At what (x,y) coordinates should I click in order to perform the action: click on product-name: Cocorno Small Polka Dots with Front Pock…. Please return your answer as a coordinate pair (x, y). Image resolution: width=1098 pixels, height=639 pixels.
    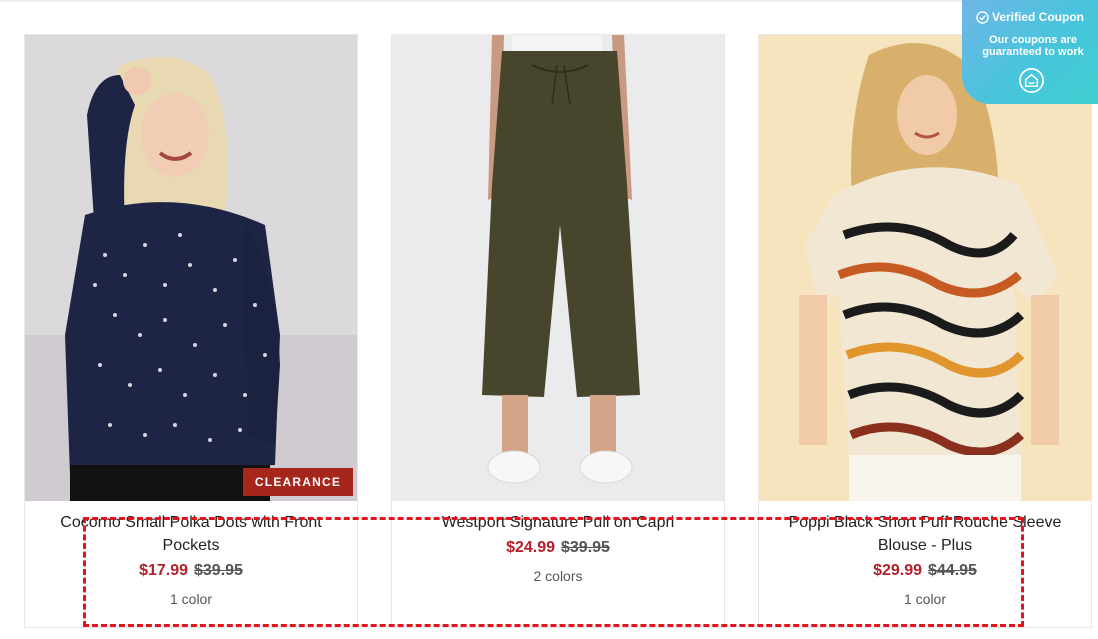
    Looking at the image, I should click on (191, 534).